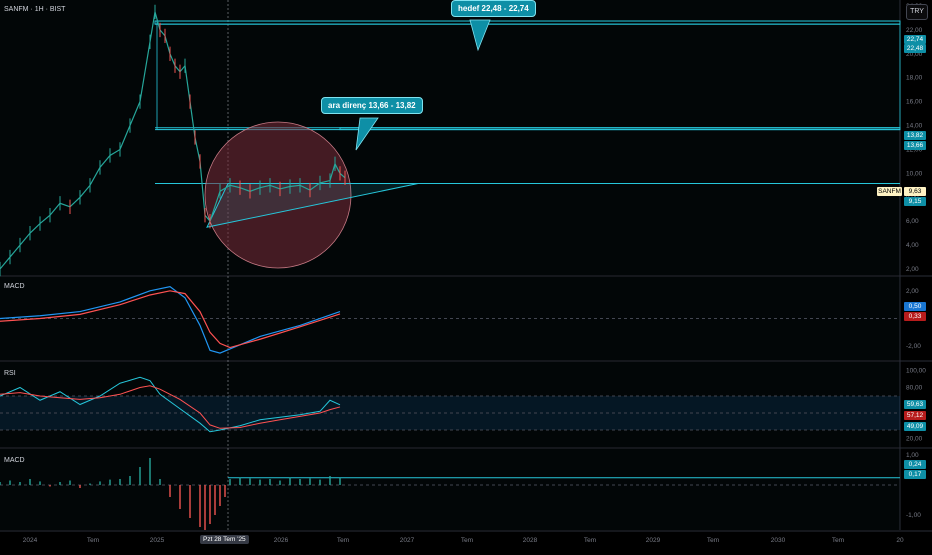 Image resolution: width=932 pixels, height=555 pixels. I want to click on pane-background, so click(450, 489).